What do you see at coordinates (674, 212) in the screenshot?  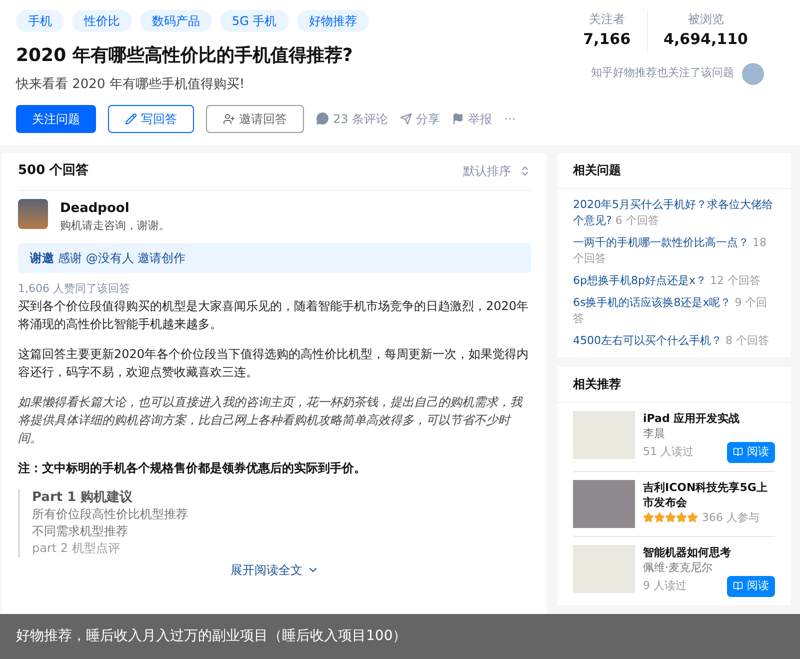 I see `related-question-link: 2020年5月买什么手机好？求各位大佬给个意见? 6 个回答` at bounding box center [674, 212].